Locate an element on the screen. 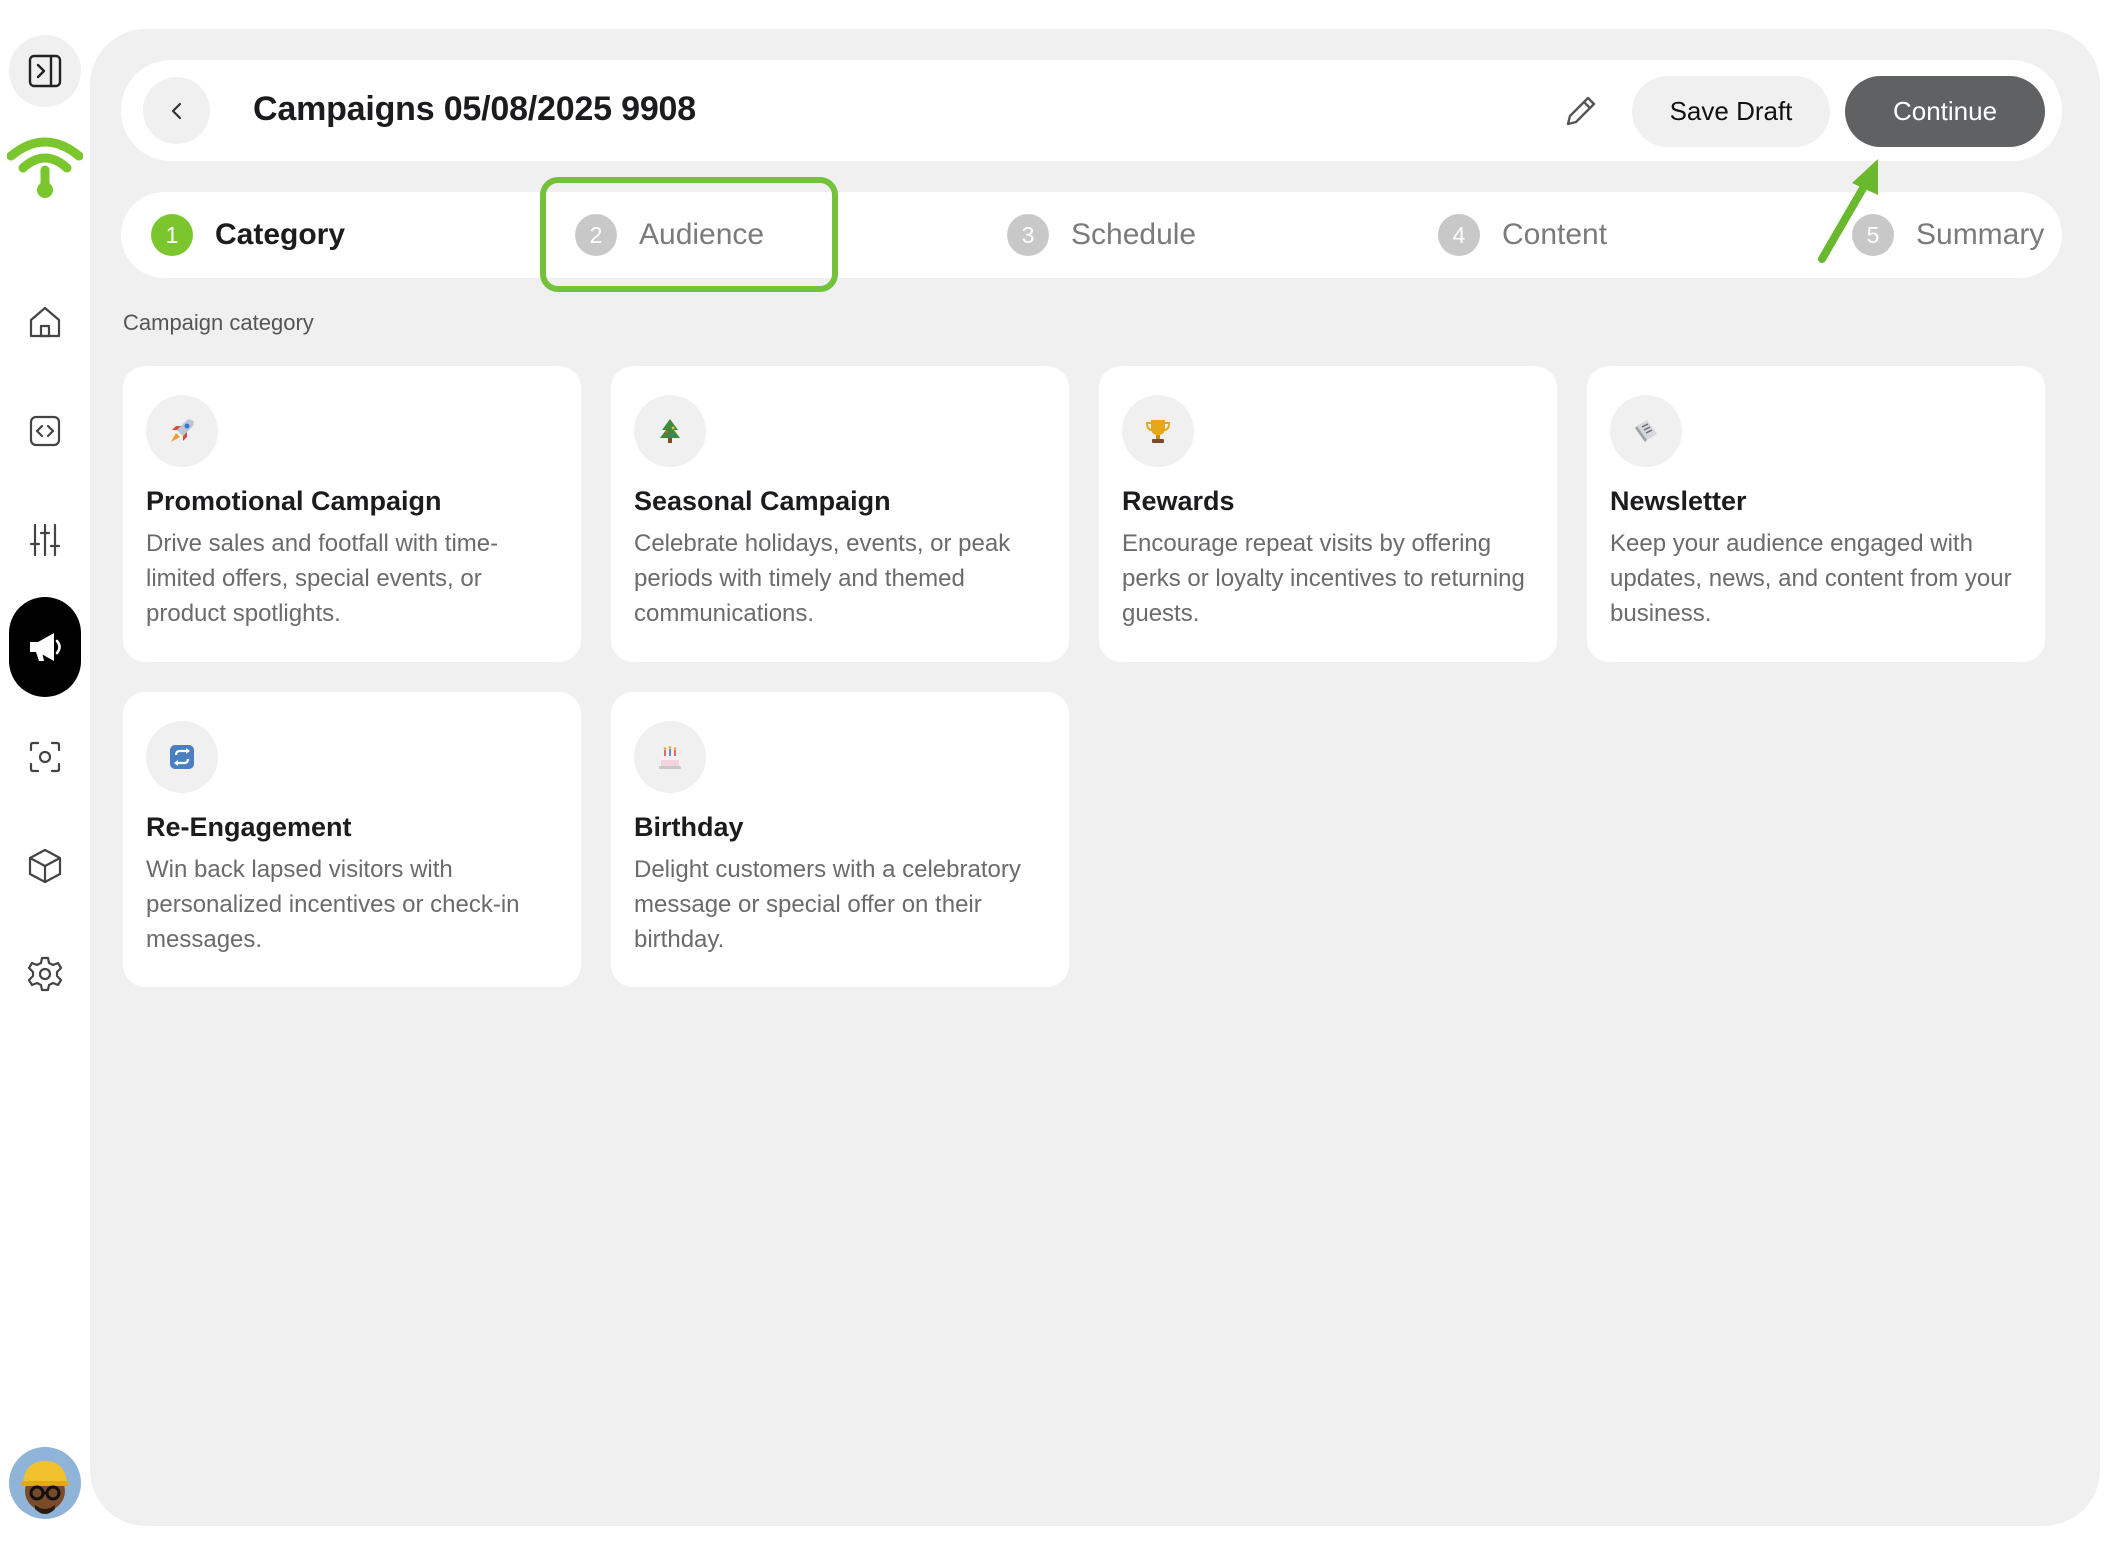  step-label: Content is located at coordinates (1555, 234).